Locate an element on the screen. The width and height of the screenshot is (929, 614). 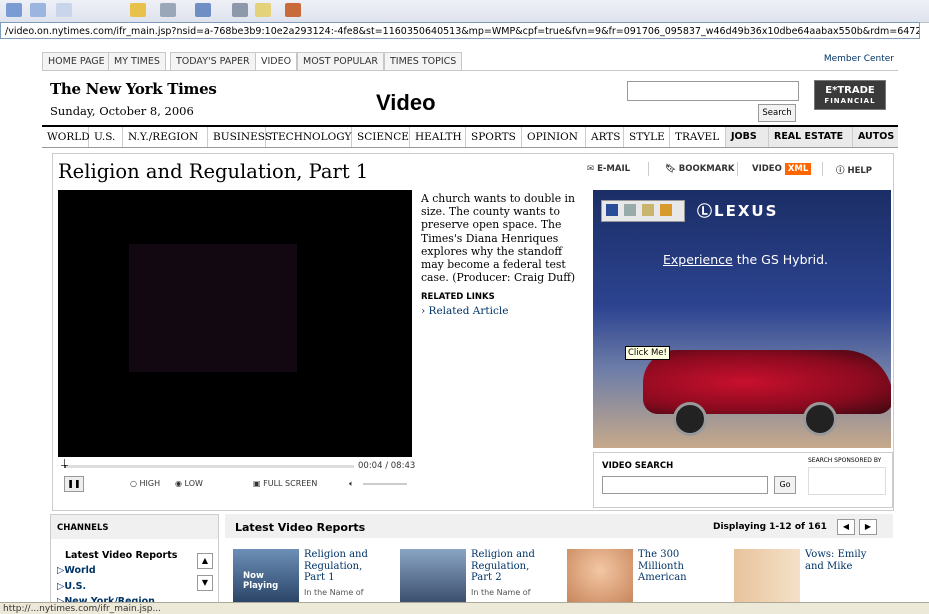
video-link: Vows: Emily and Mike is located at coordinates (840, 560).